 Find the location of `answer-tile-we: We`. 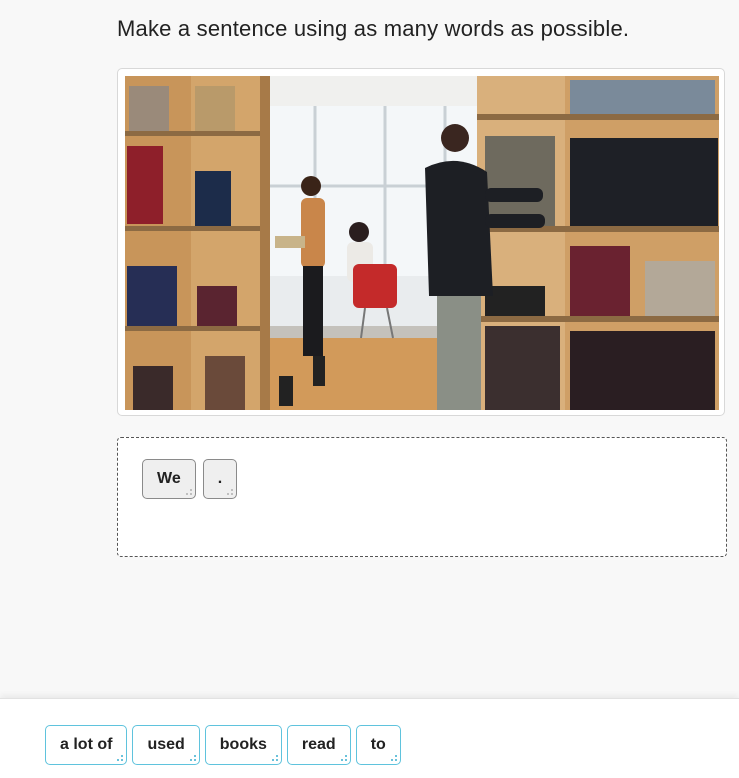

answer-tile-we: We is located at coordinates (169, 479).